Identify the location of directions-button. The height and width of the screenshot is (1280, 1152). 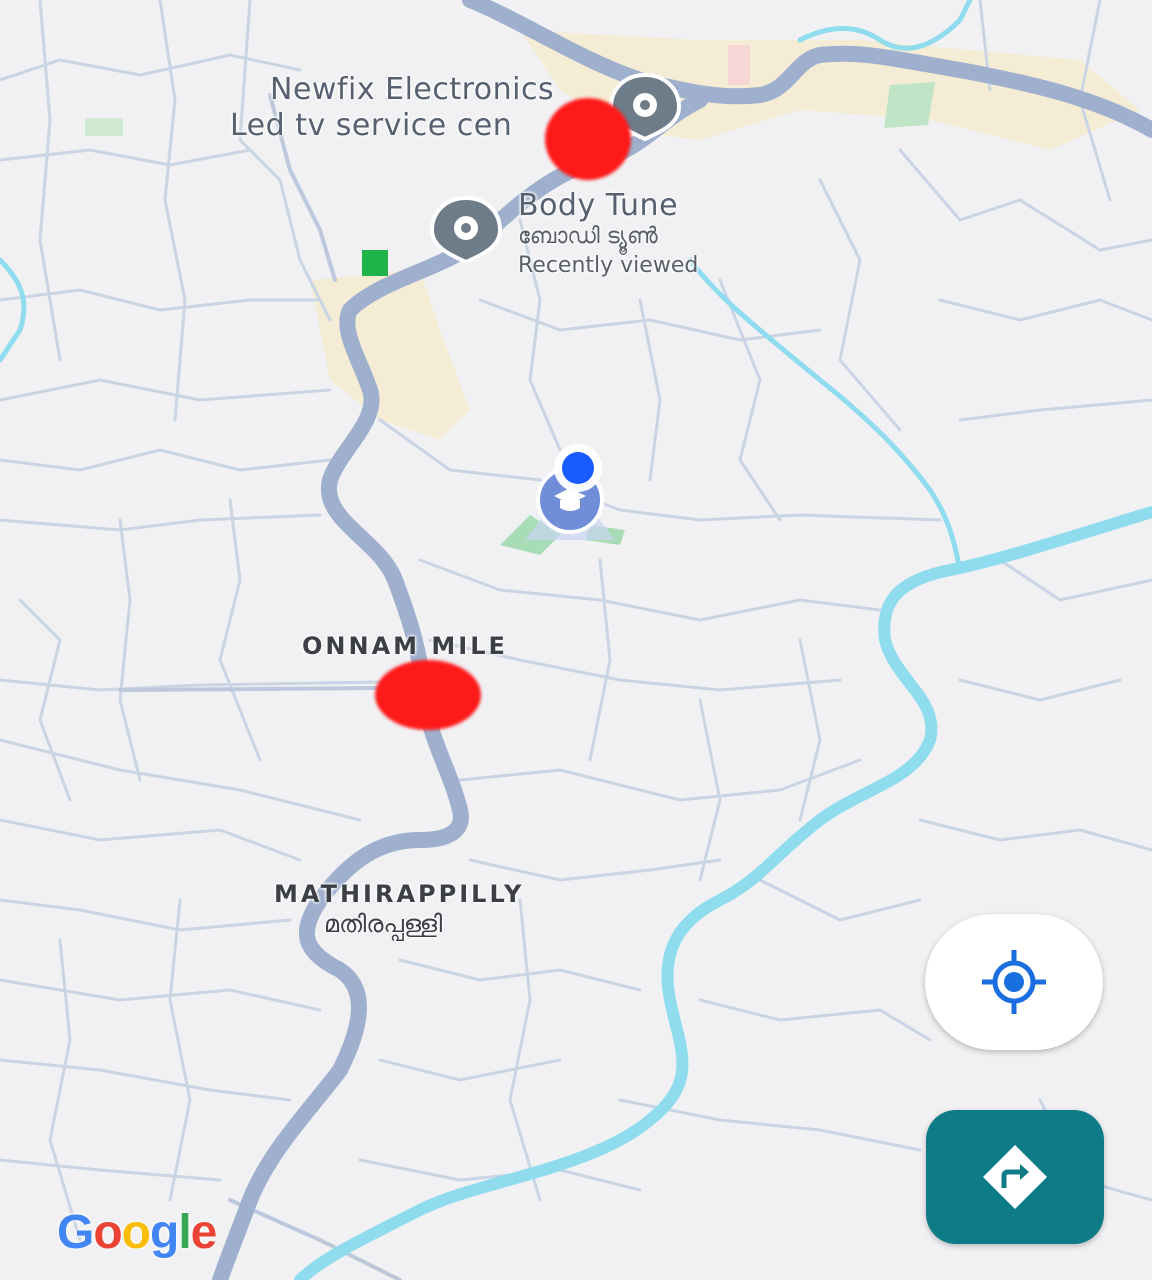
(1015, 1177).